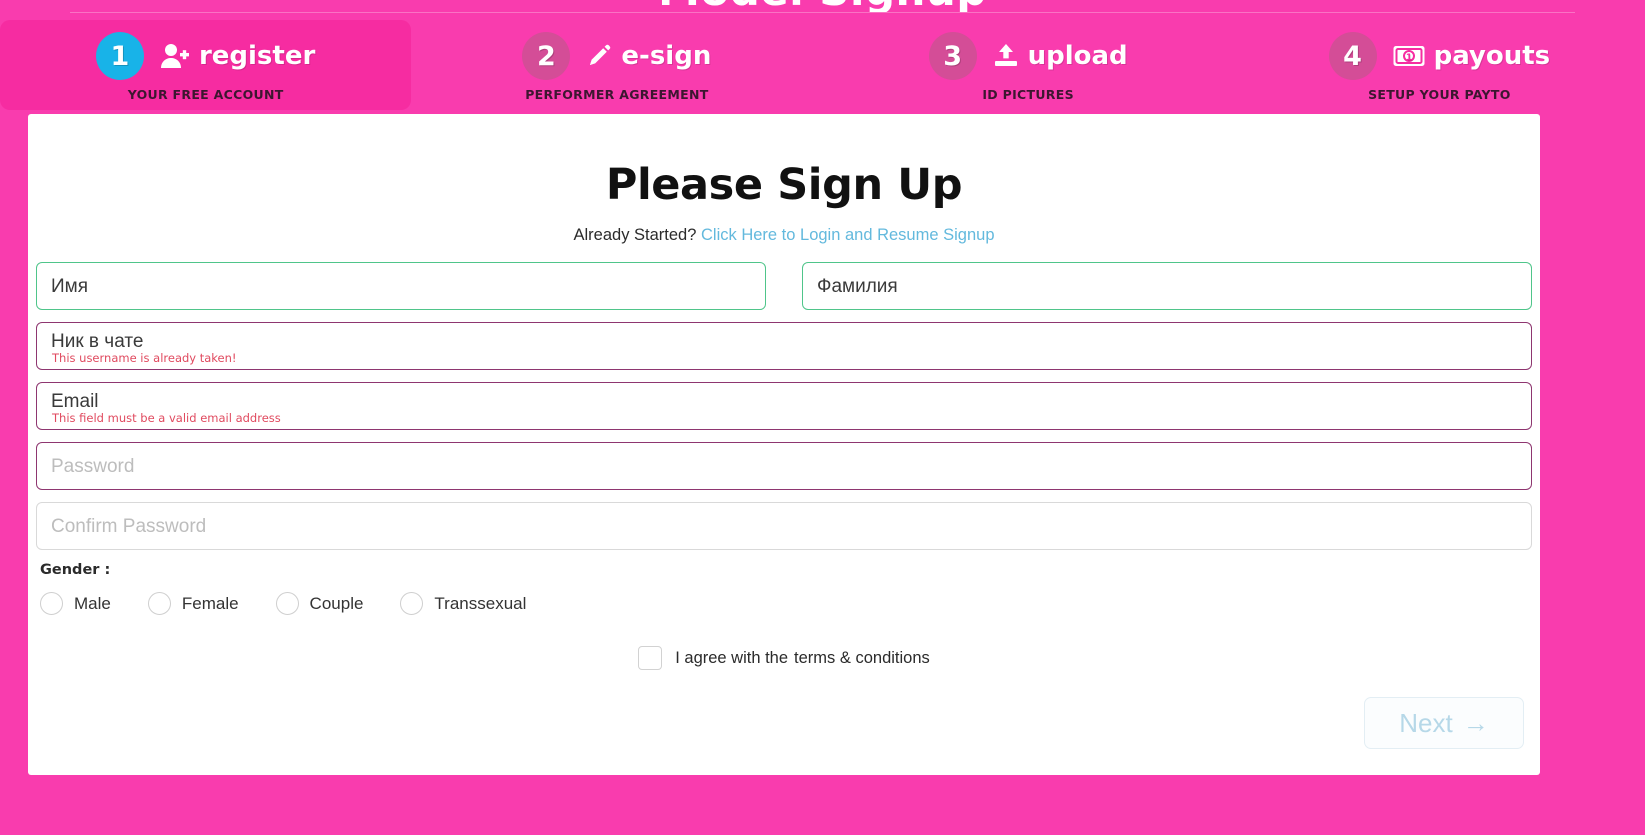 The image size is (1645, 835). I want to click on gender-option-male: Male, so click(75, 603).